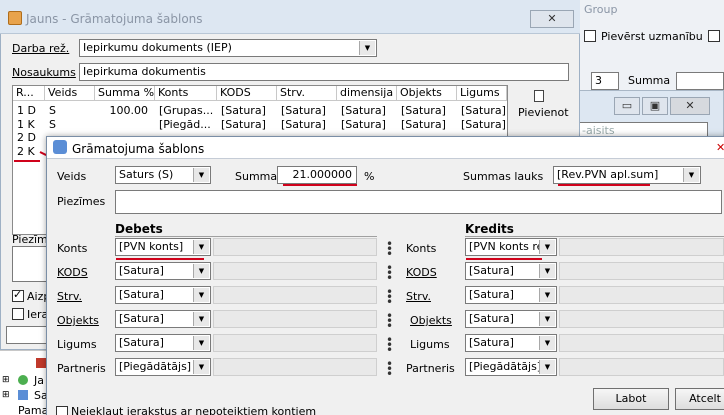 The width and height of the screenshot is (724, 415). I want to click on kredits-ligums-select: [Satura] ▼, so click(511, 343).